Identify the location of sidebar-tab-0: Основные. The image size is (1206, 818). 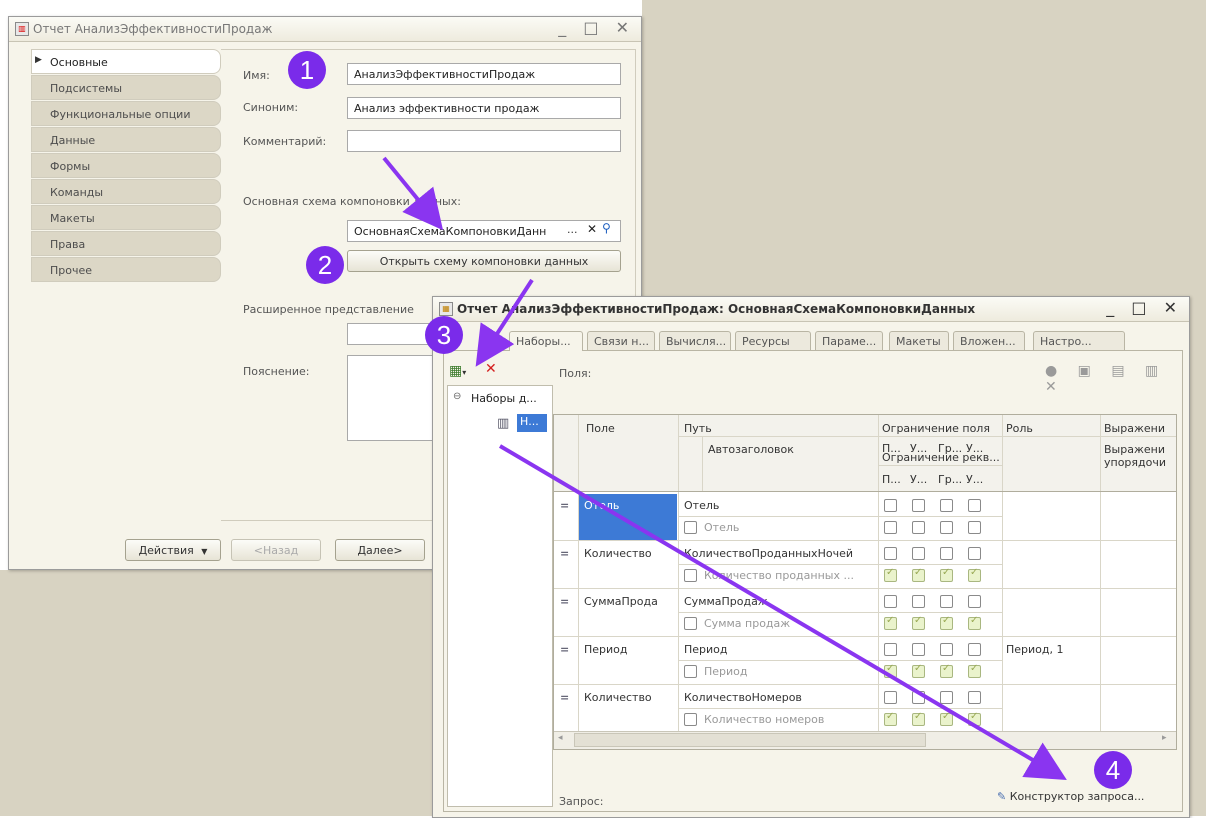
(126, 61).